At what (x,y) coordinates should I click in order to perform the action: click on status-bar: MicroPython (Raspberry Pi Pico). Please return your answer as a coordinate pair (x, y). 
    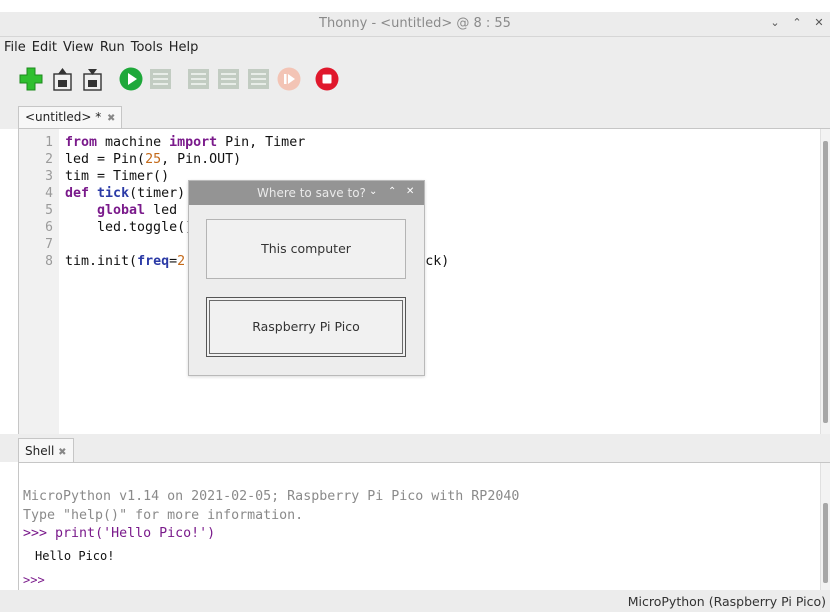
    Looking at the image, I should click on (415, 601).